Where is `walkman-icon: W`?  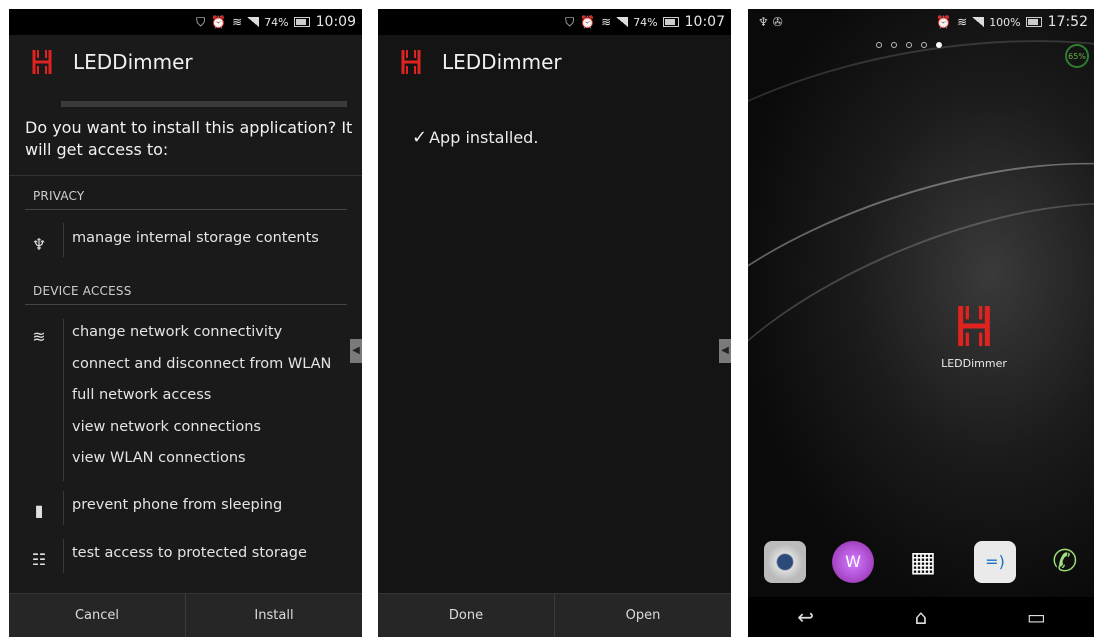 walkman-icon: W is located at coordinates (853, 562).